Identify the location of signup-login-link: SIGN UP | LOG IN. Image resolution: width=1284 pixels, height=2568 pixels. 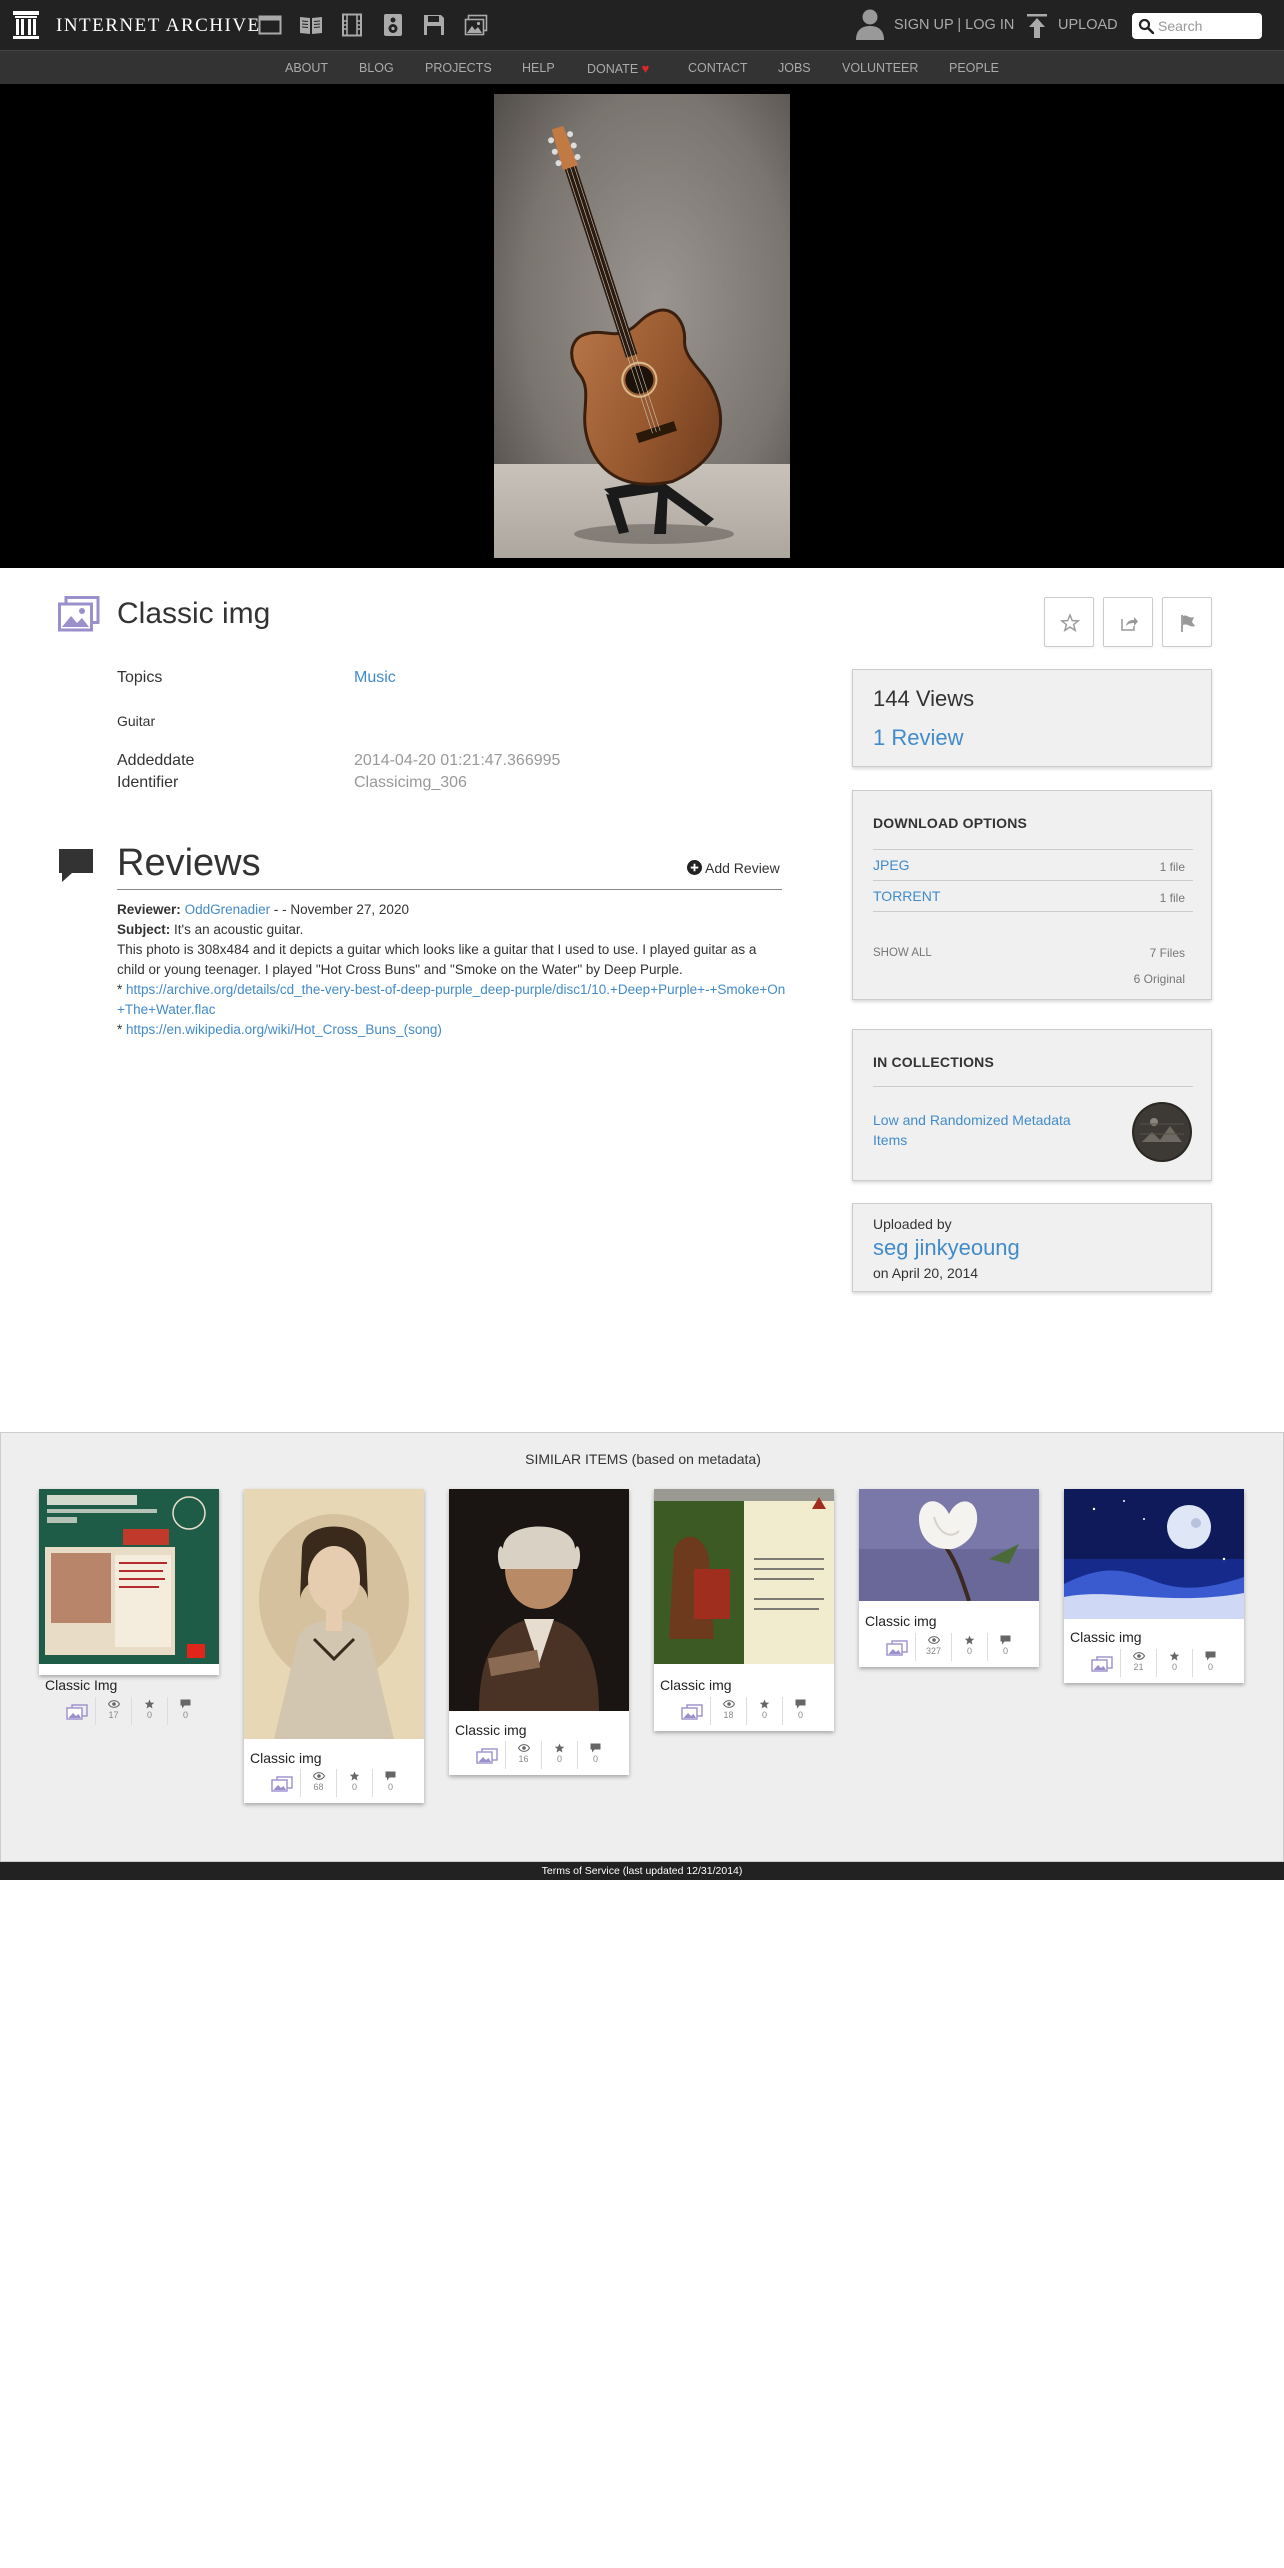
(954, 25).